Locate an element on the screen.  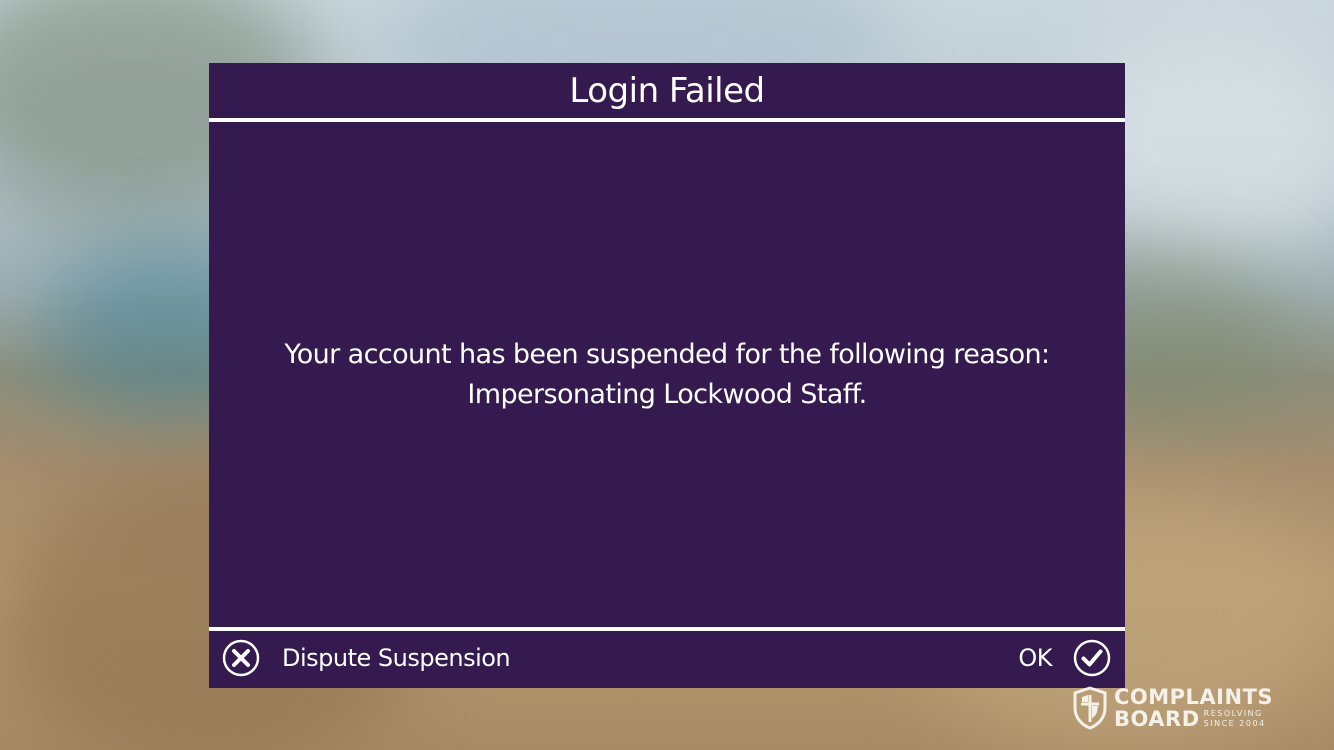
shield-logo-icon is located at coordinates (1090, 708).